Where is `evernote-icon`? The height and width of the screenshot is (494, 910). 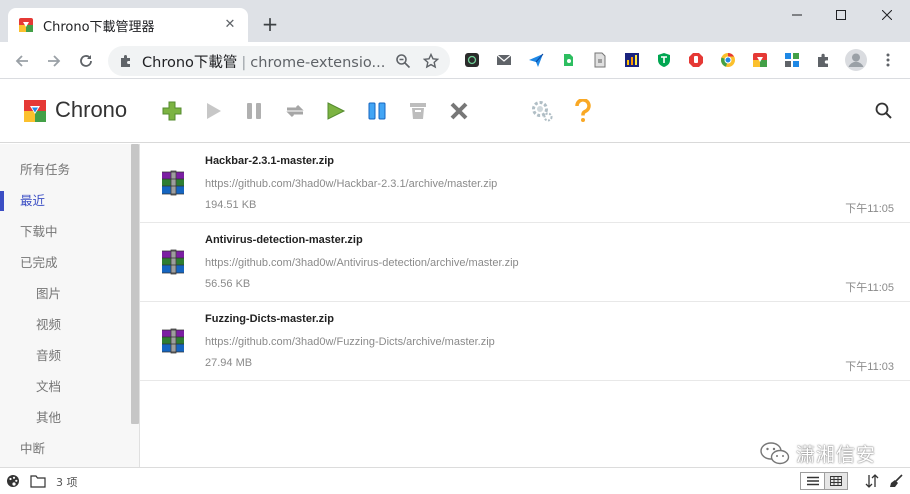 evernote-icon is located at coordinates (568, 60).